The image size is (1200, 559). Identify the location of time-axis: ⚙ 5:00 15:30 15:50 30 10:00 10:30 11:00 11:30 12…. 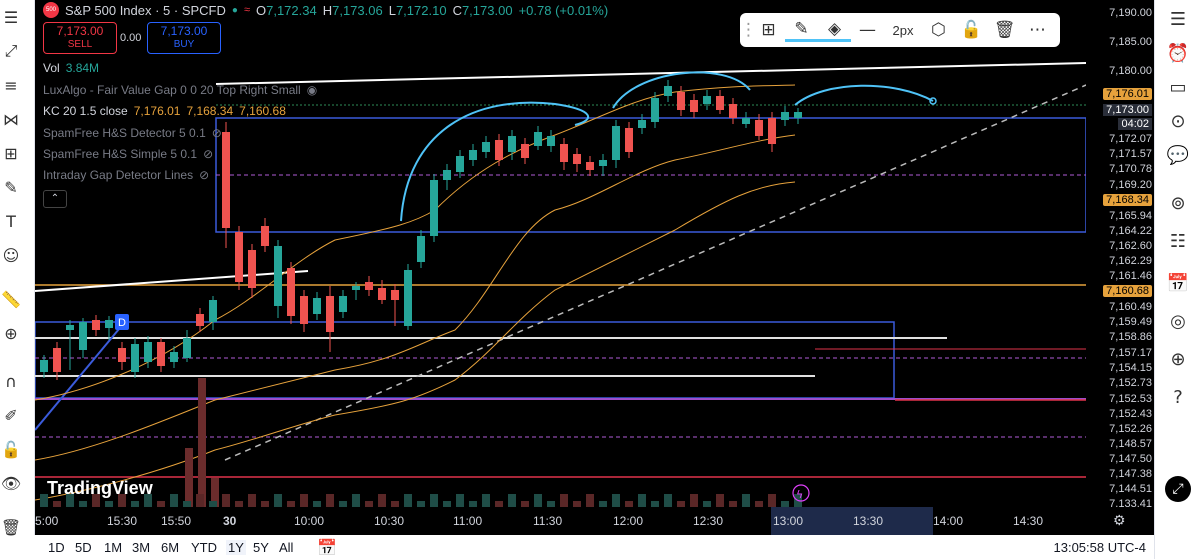
(594, 521).